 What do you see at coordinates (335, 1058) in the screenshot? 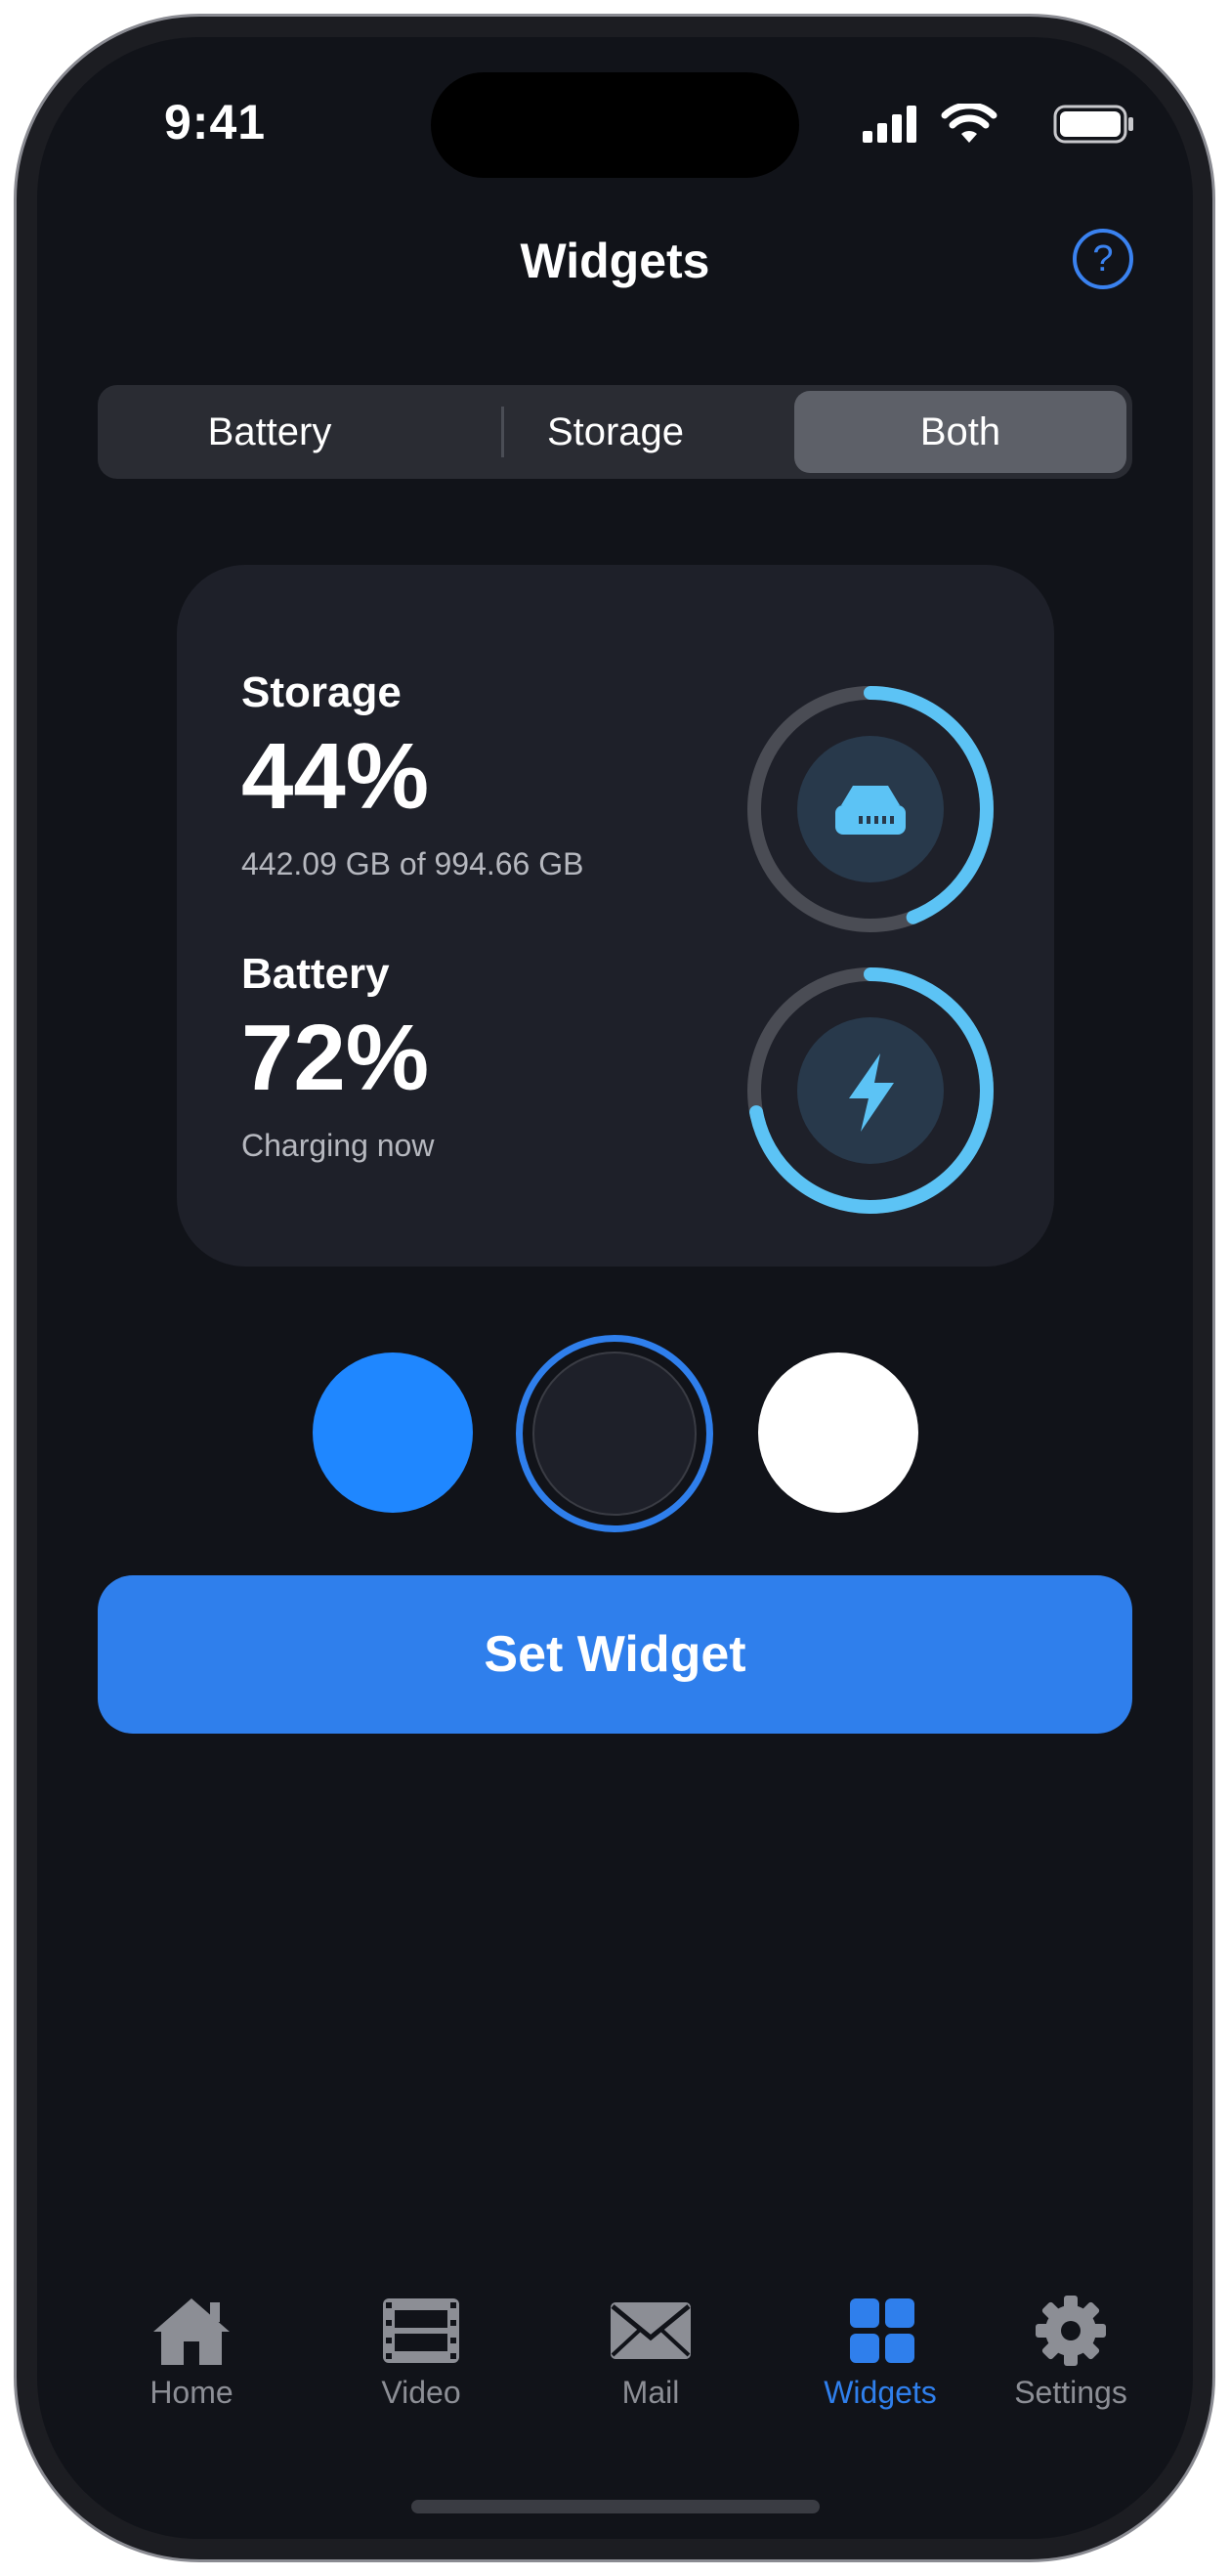
I see `battery-percent: 72%` at bounding box center [335, 1058].